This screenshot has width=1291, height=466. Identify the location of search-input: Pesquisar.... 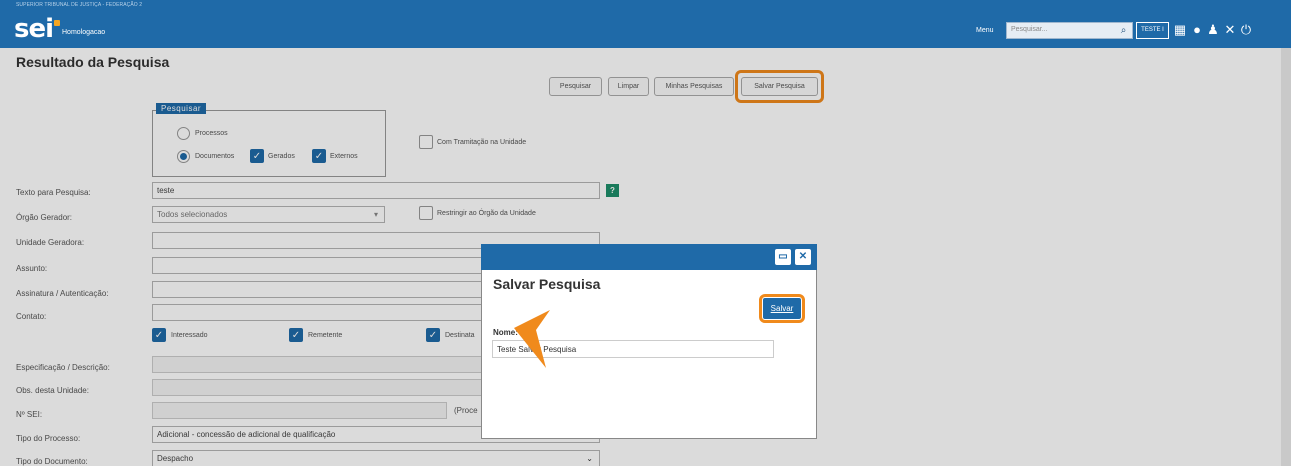
(1069, 30).